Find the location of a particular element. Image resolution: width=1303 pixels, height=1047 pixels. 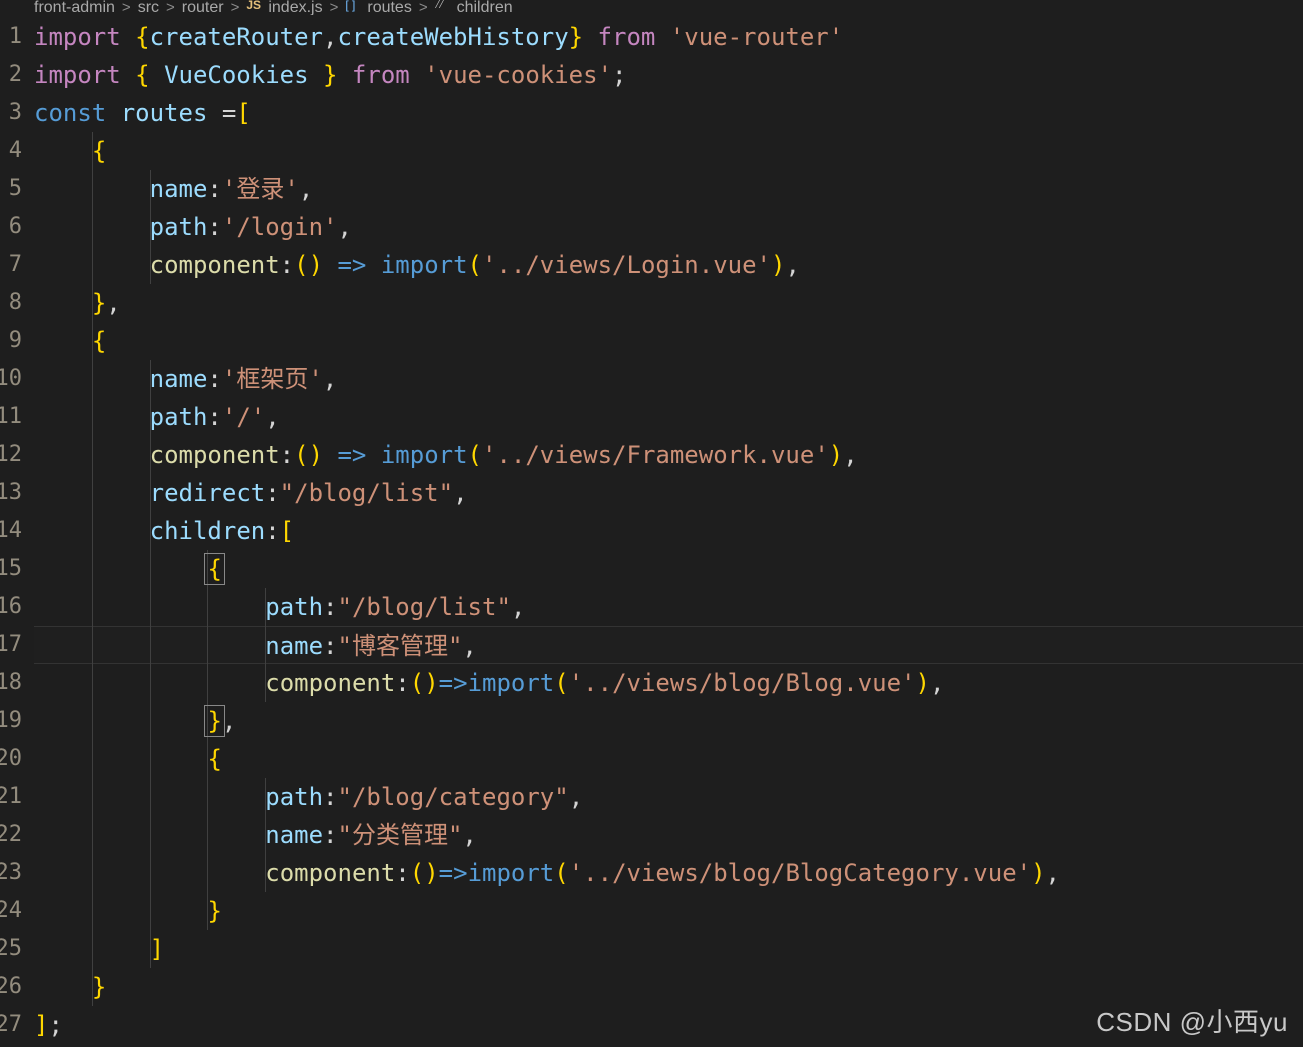

line-number: 7 is located at coordinates (15, 264).